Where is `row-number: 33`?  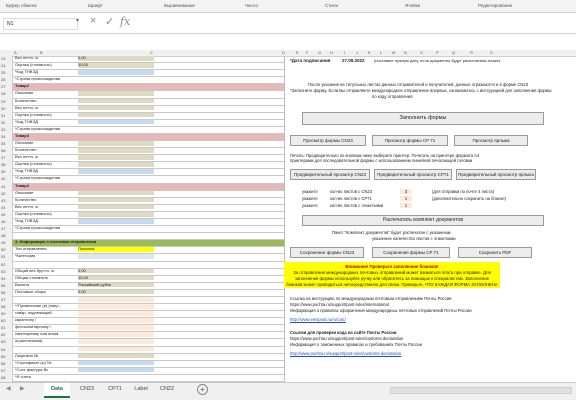
row-number: 33 is located at coordinates (3, 129).